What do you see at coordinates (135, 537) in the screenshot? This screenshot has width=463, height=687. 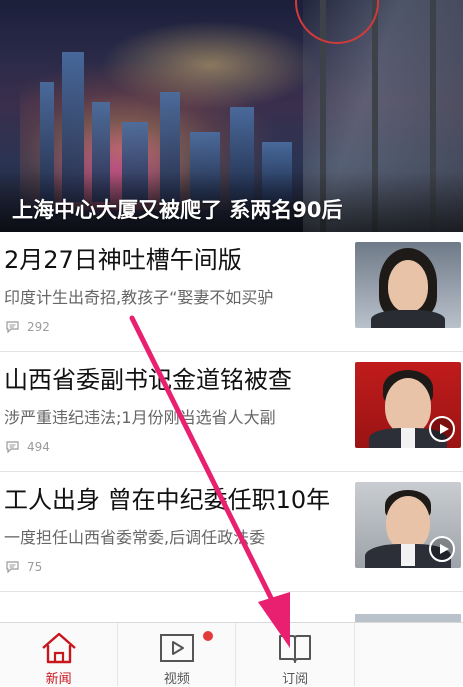 I see `article-summary: 一度担任山西省委常委,后调任政法委` at bounding box center [135, 537].